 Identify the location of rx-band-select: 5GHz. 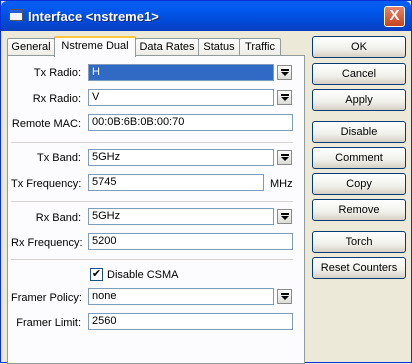
(181, 216).